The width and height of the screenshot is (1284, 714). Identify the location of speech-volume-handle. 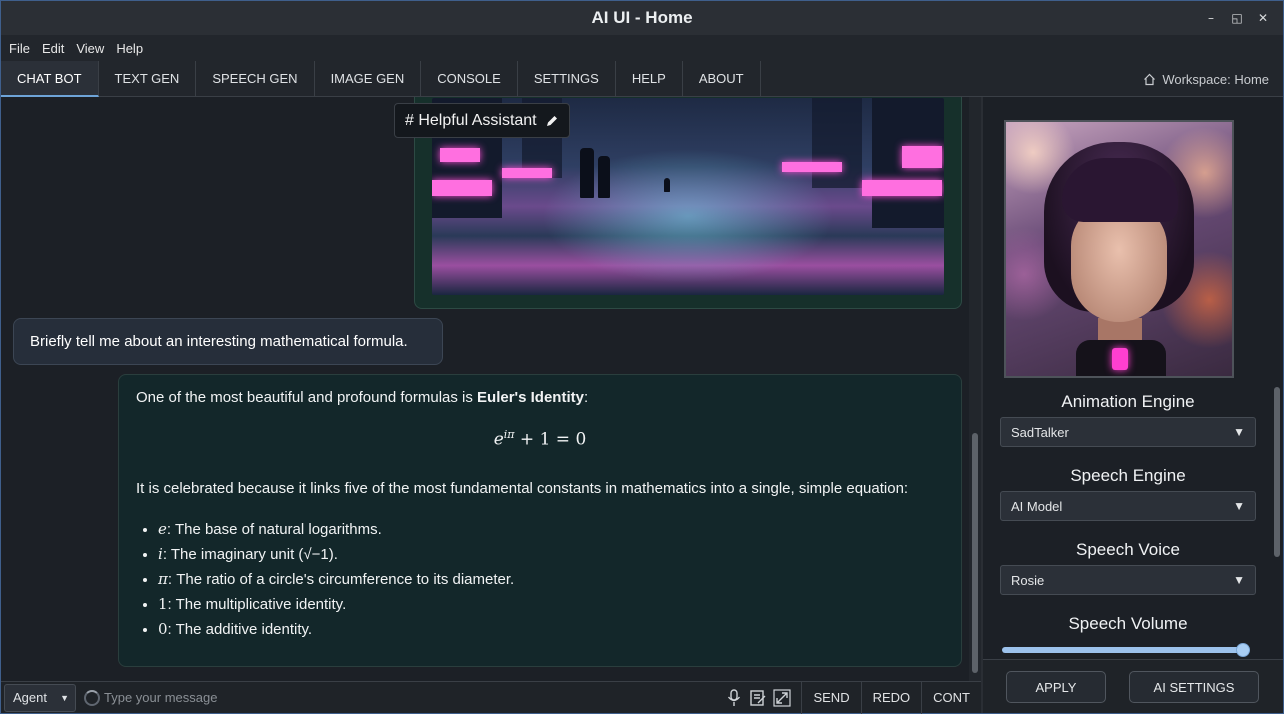
(1242, 650).